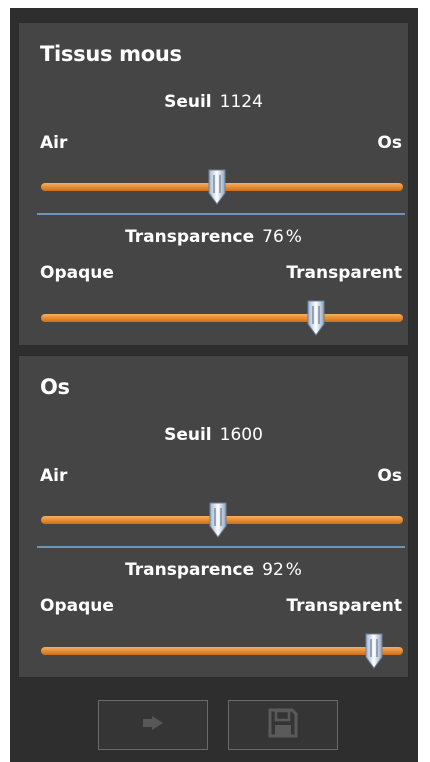 The width and height of the screenshot is (430, 762). I want to click on save-disk-icon, so click(283, 725).